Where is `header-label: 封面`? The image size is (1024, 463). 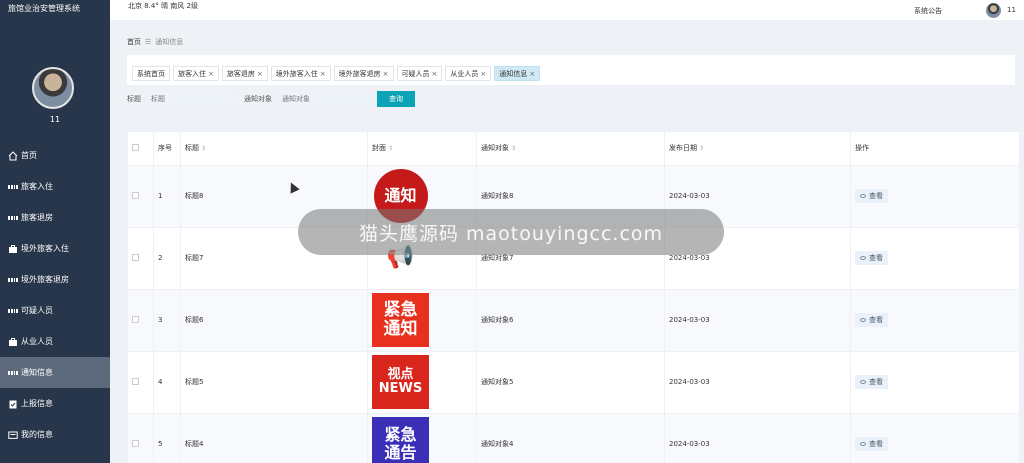
header-label: 封面 is located at coordinates (379, 148).